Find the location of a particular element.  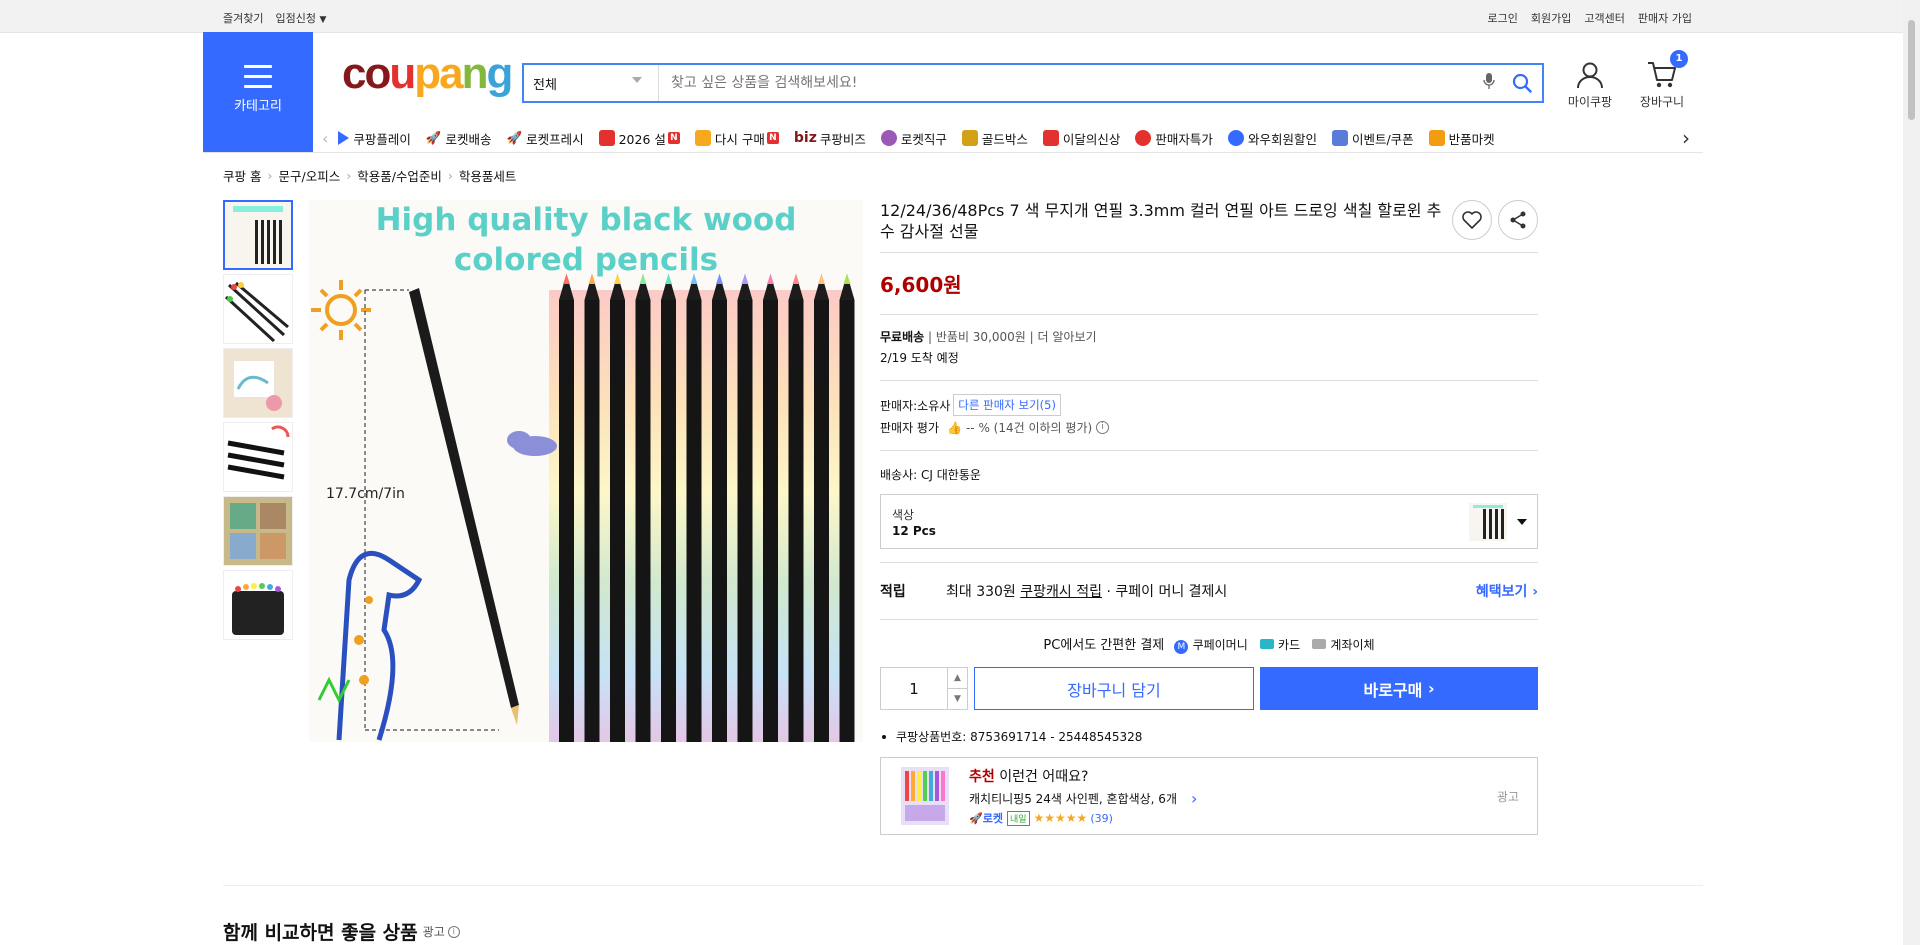

share-icon is located at coordinates (1518, 220).